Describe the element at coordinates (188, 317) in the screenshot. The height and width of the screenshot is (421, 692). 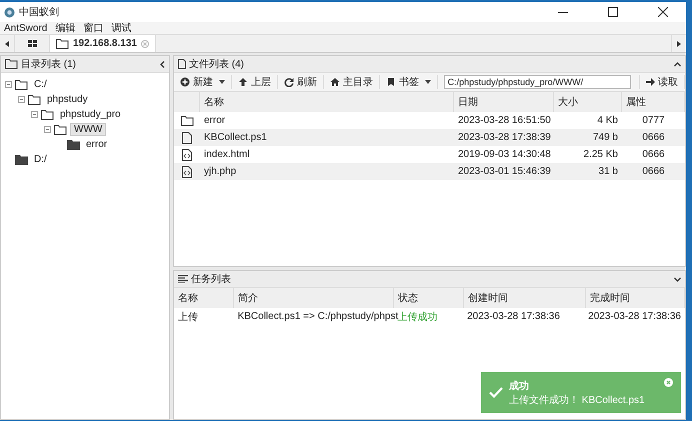
I see `table-cell: 上传` at that location.